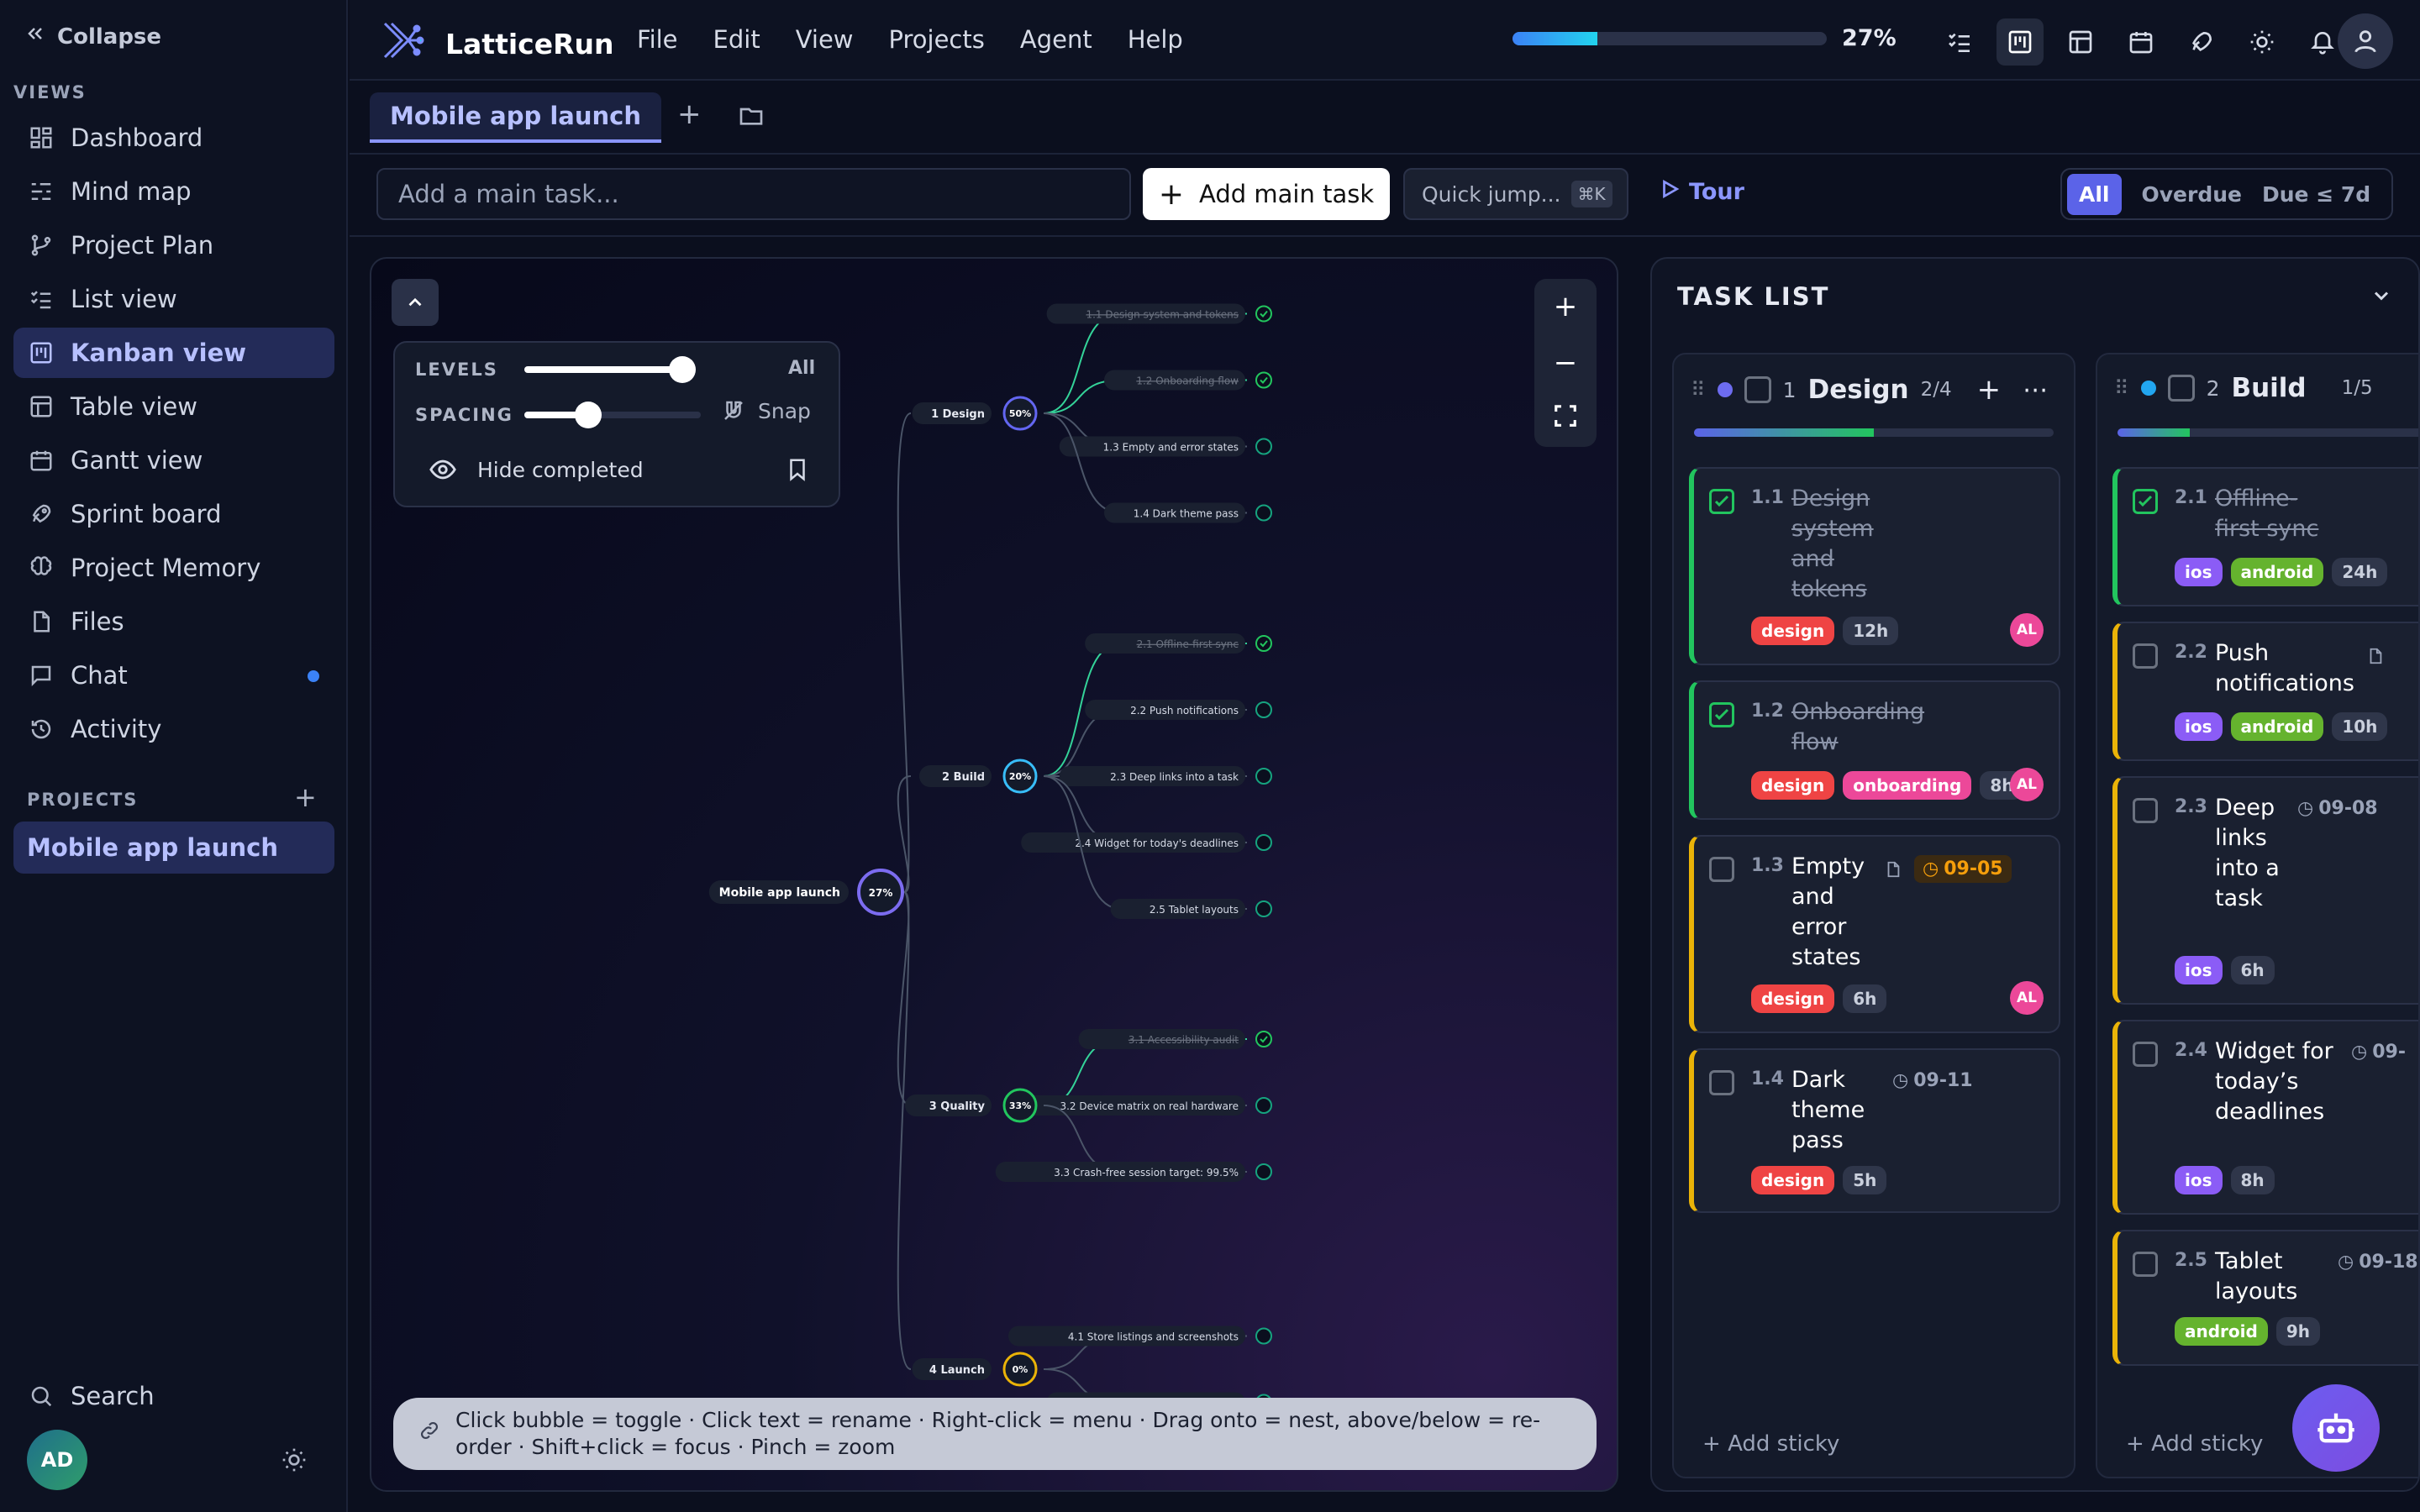 The image size is (2420, 1512). I want to click on profile-icon, so click(2365, 41).